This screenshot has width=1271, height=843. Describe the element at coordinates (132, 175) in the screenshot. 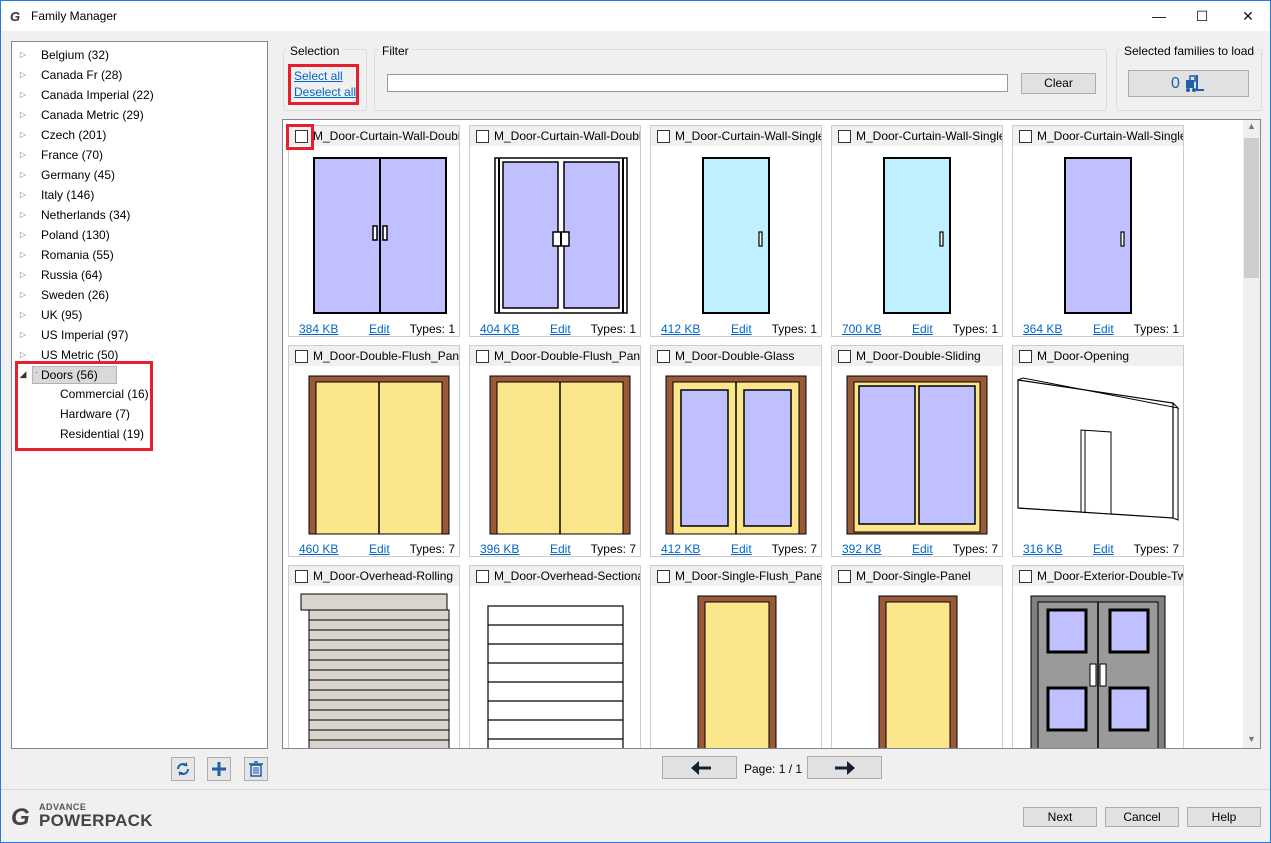

I see `tree-item: ▷ Germany (45)` at that location.